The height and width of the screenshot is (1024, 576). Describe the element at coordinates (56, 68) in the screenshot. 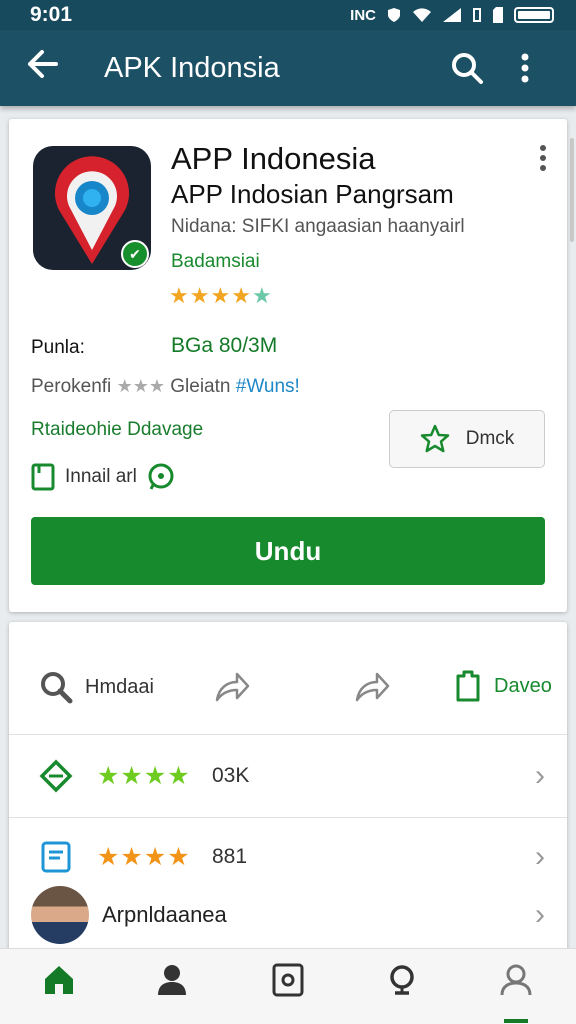

I see `back-arrow-icon` at that location.